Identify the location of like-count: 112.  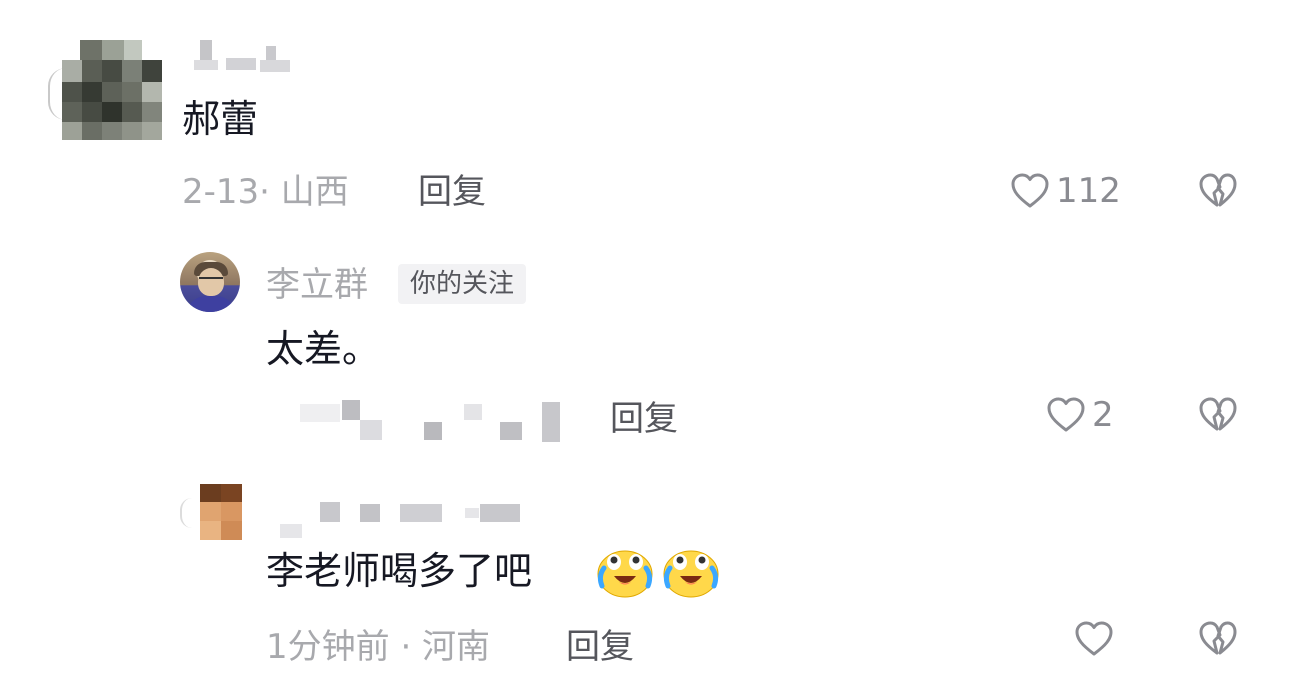
(1088, 191).